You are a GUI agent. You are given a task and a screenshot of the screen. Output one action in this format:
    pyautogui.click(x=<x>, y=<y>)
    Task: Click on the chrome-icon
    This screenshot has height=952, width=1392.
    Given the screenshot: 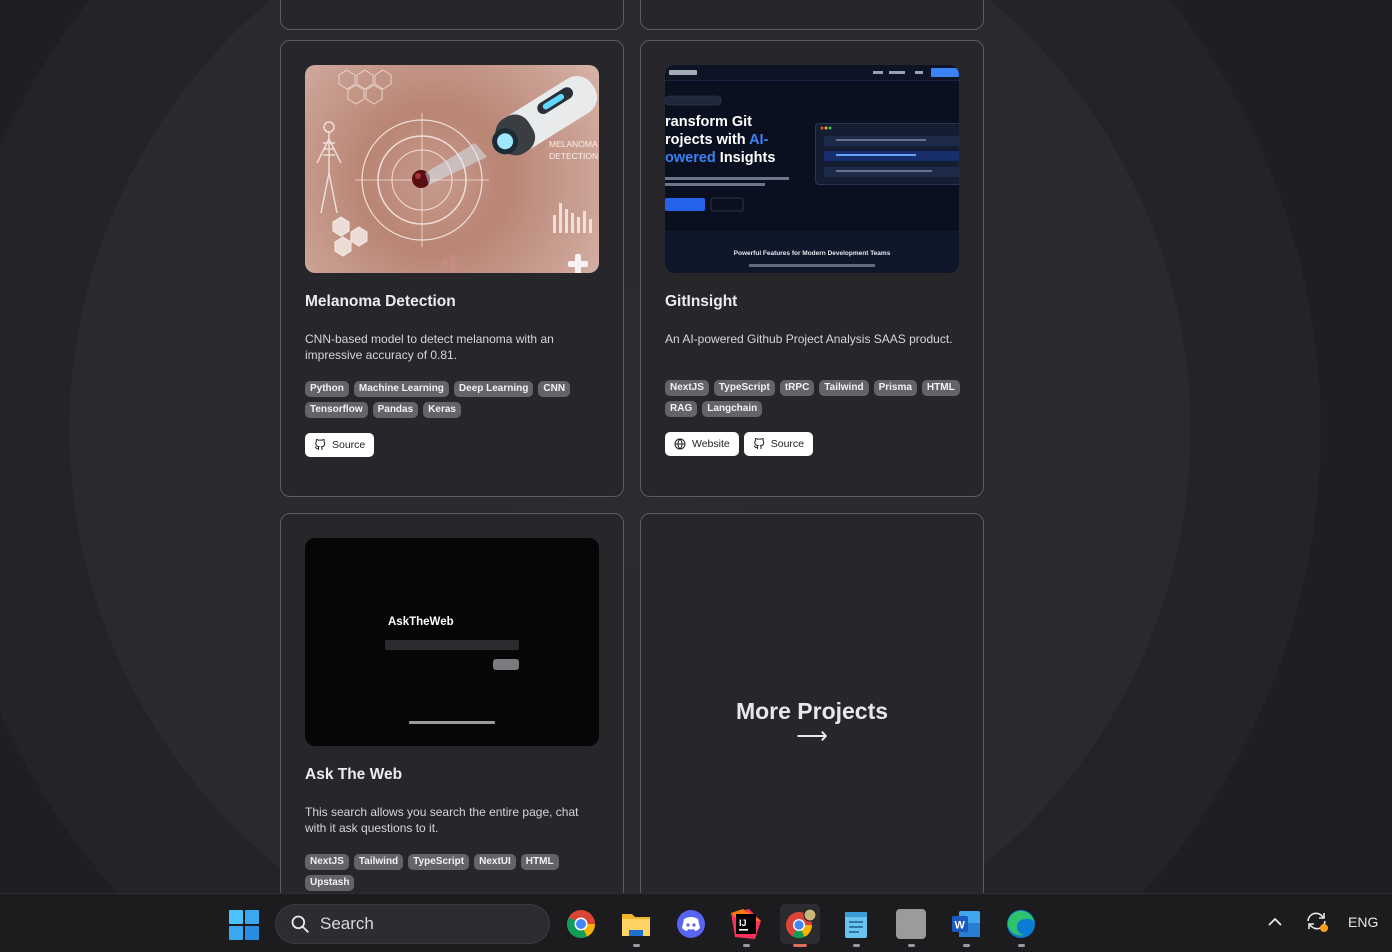 What is the action you would take?
    pyautogui.click(x=581, y=924)
    